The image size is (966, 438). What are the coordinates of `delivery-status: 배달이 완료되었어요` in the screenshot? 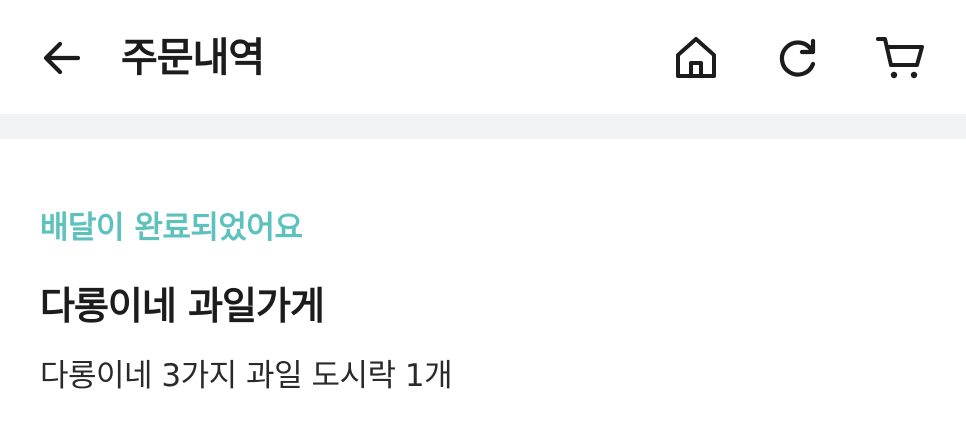 It's located at (171, 228).